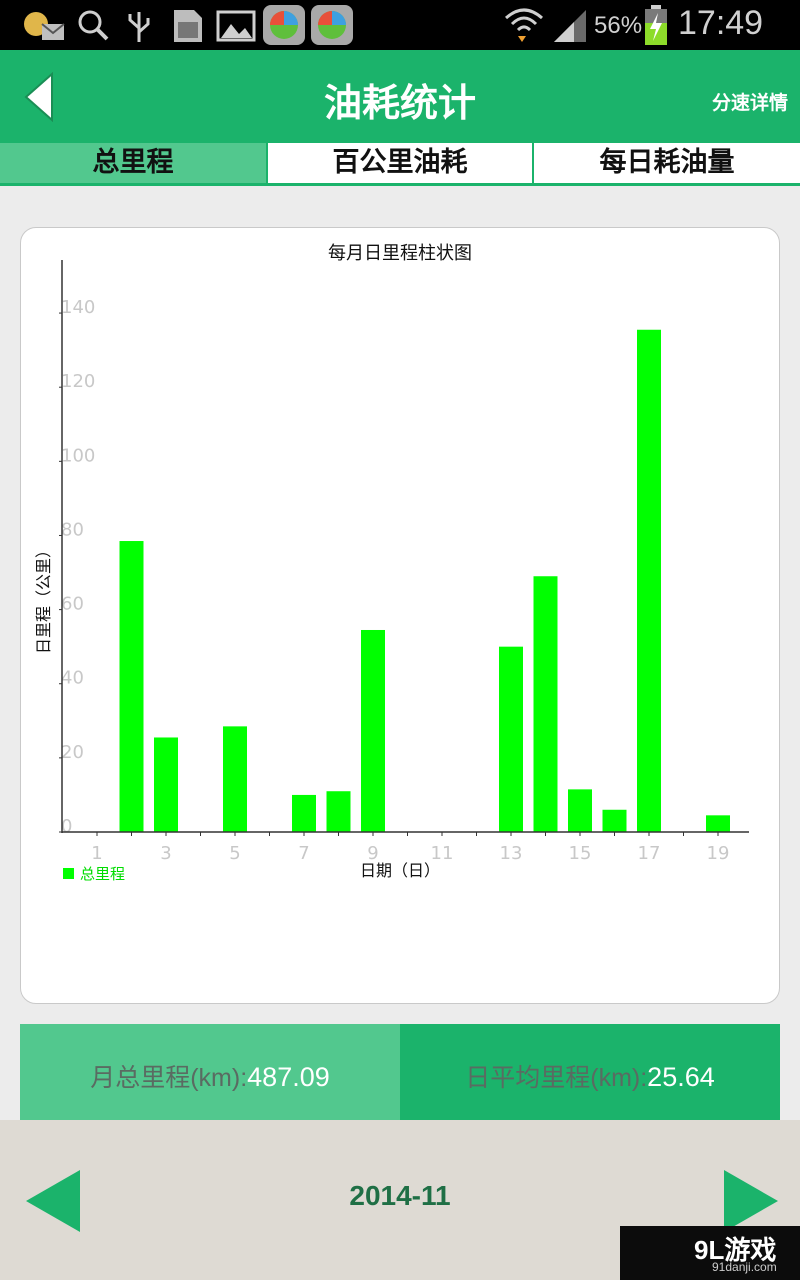 The height and width of the screenshot is (1280, 800). I want to click on y-tick-label: 20, so click(72, 752).